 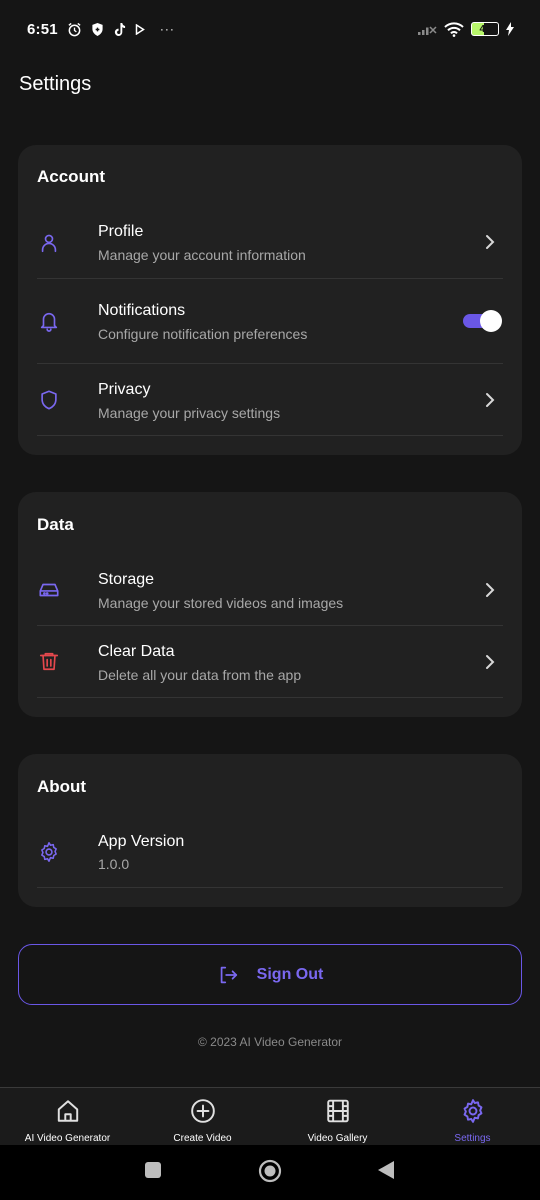 I want to click on settings-row-privacy: Privacy Manage your privacy settings, so click(x=270, y=400).